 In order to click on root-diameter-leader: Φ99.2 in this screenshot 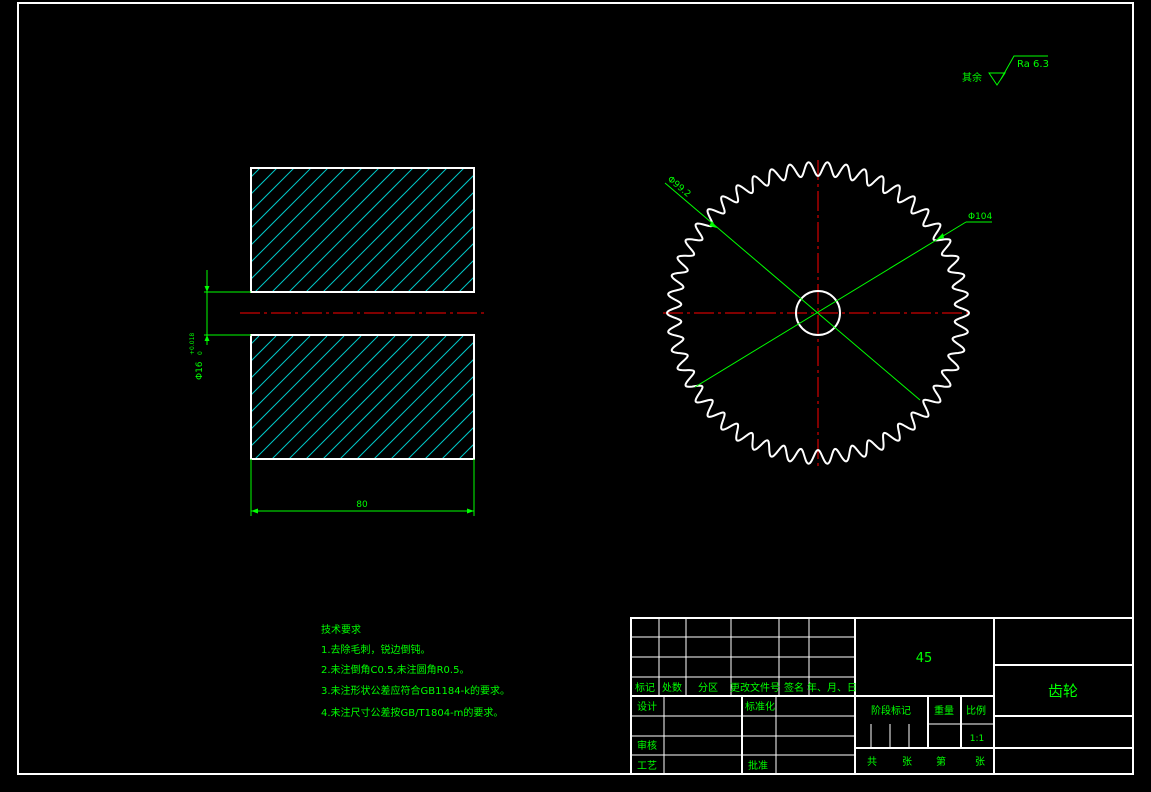, I will do `click(792, 288)`.